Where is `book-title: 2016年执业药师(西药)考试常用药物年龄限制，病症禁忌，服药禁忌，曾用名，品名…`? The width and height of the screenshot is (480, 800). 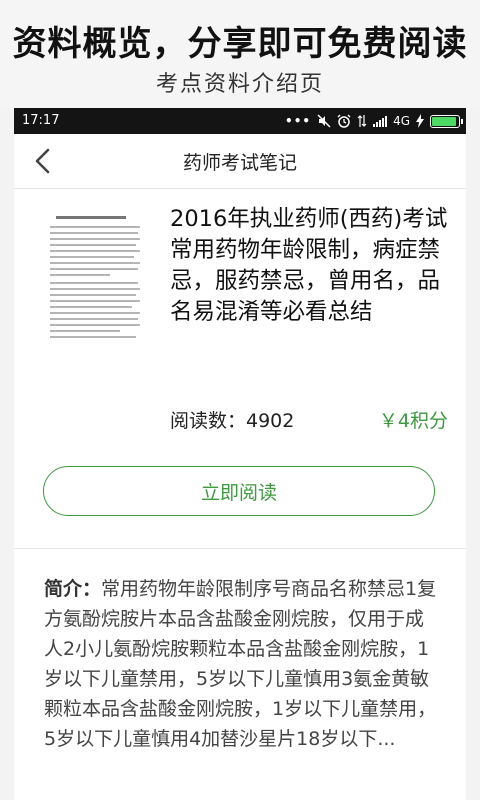
book-title: 2016年执业药师(西药)考试常用药物年龄限制，病症禁忌，服药禁忌，曾用名，品名… is located at coordinates (309, 265).